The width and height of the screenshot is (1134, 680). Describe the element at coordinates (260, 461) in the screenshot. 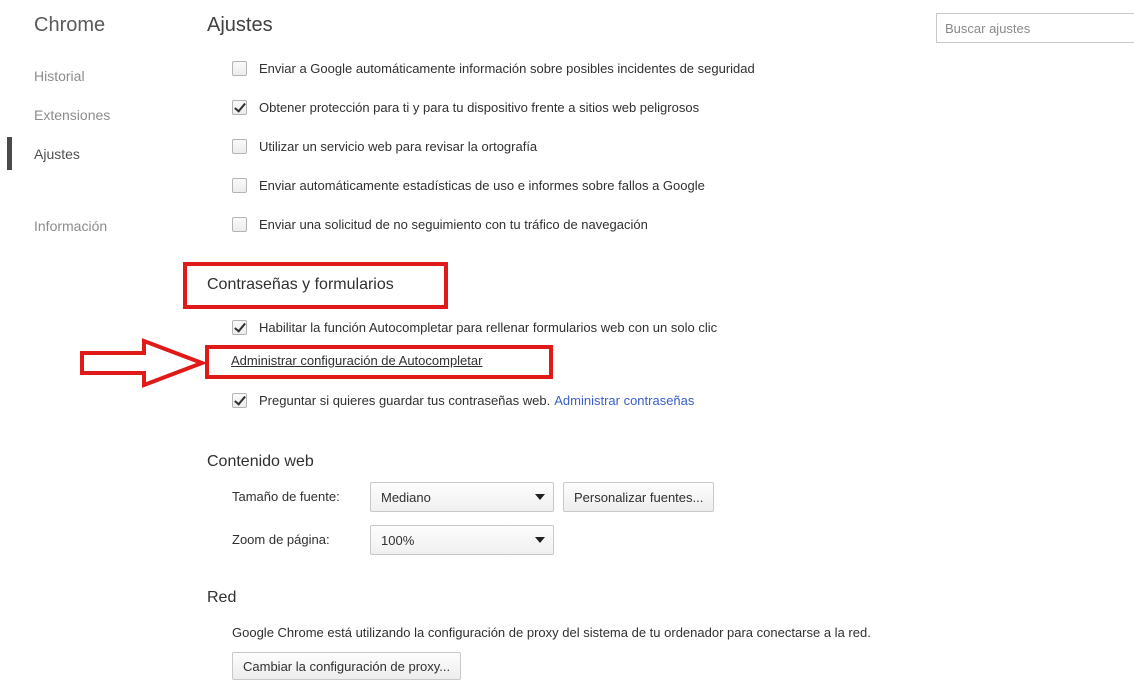

I see `section-title-web-content: Contenido web` at that location.